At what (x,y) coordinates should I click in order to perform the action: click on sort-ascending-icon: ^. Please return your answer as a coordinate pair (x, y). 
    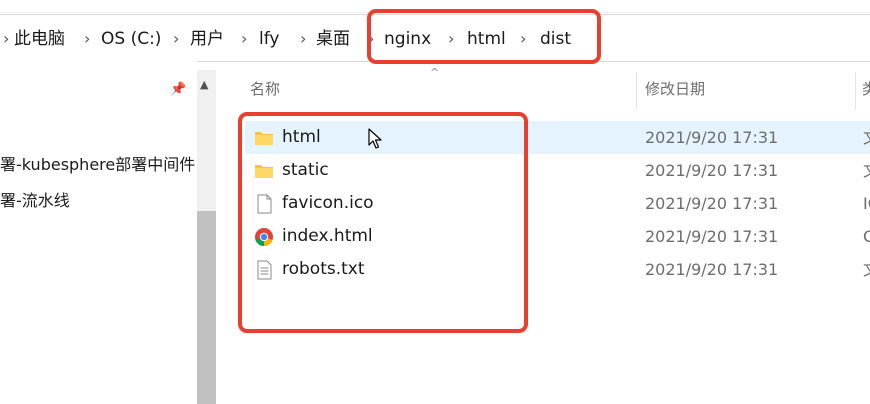
    Looking at the image, I should click on (435, 72).